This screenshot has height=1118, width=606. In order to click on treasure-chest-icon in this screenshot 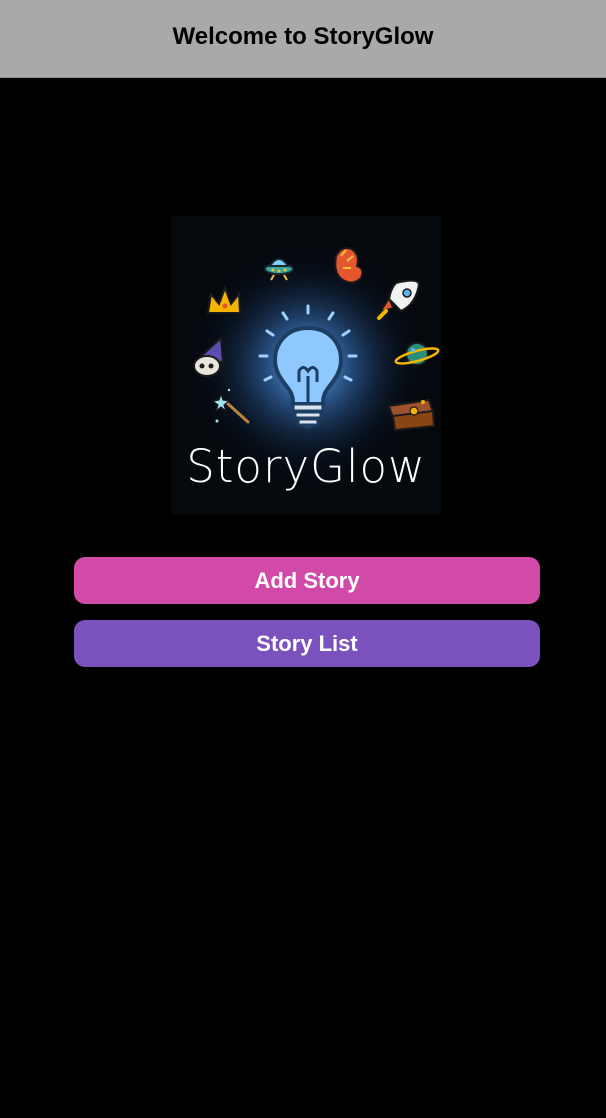, I will do `click(411, 415)`.